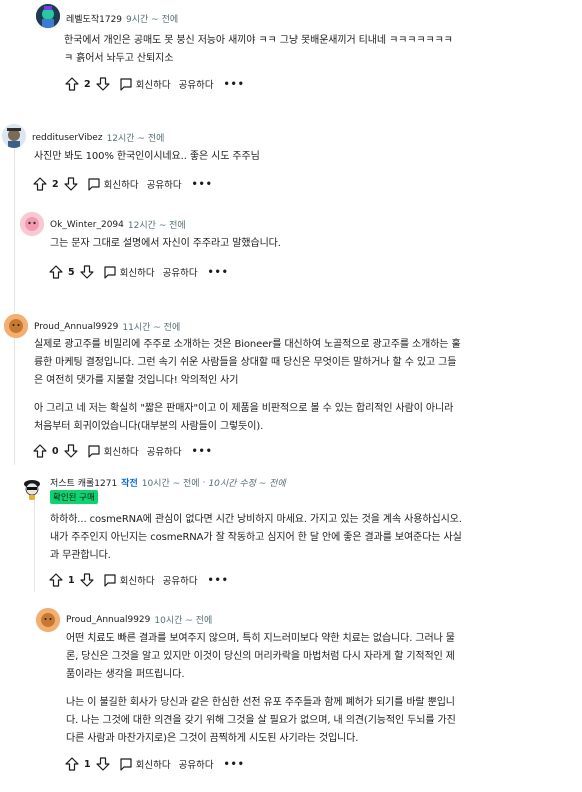 The image size is (582, 792). Describe the element at coordinates (67, 138) in the screenshot. I see `username: reddituserVibez` at that location.